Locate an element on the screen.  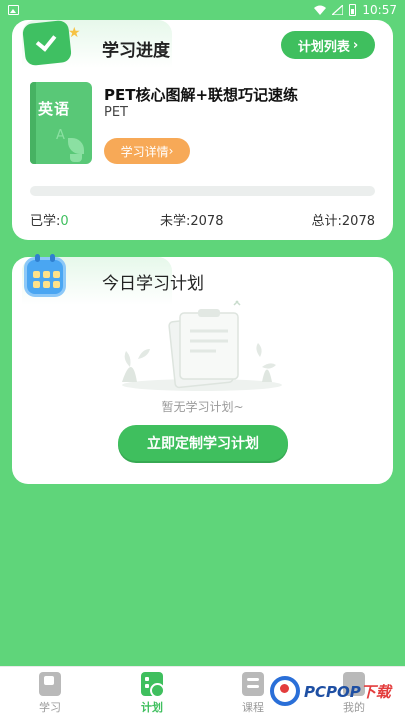
status-bar: 10:57 is located at coordinates (202, 10).